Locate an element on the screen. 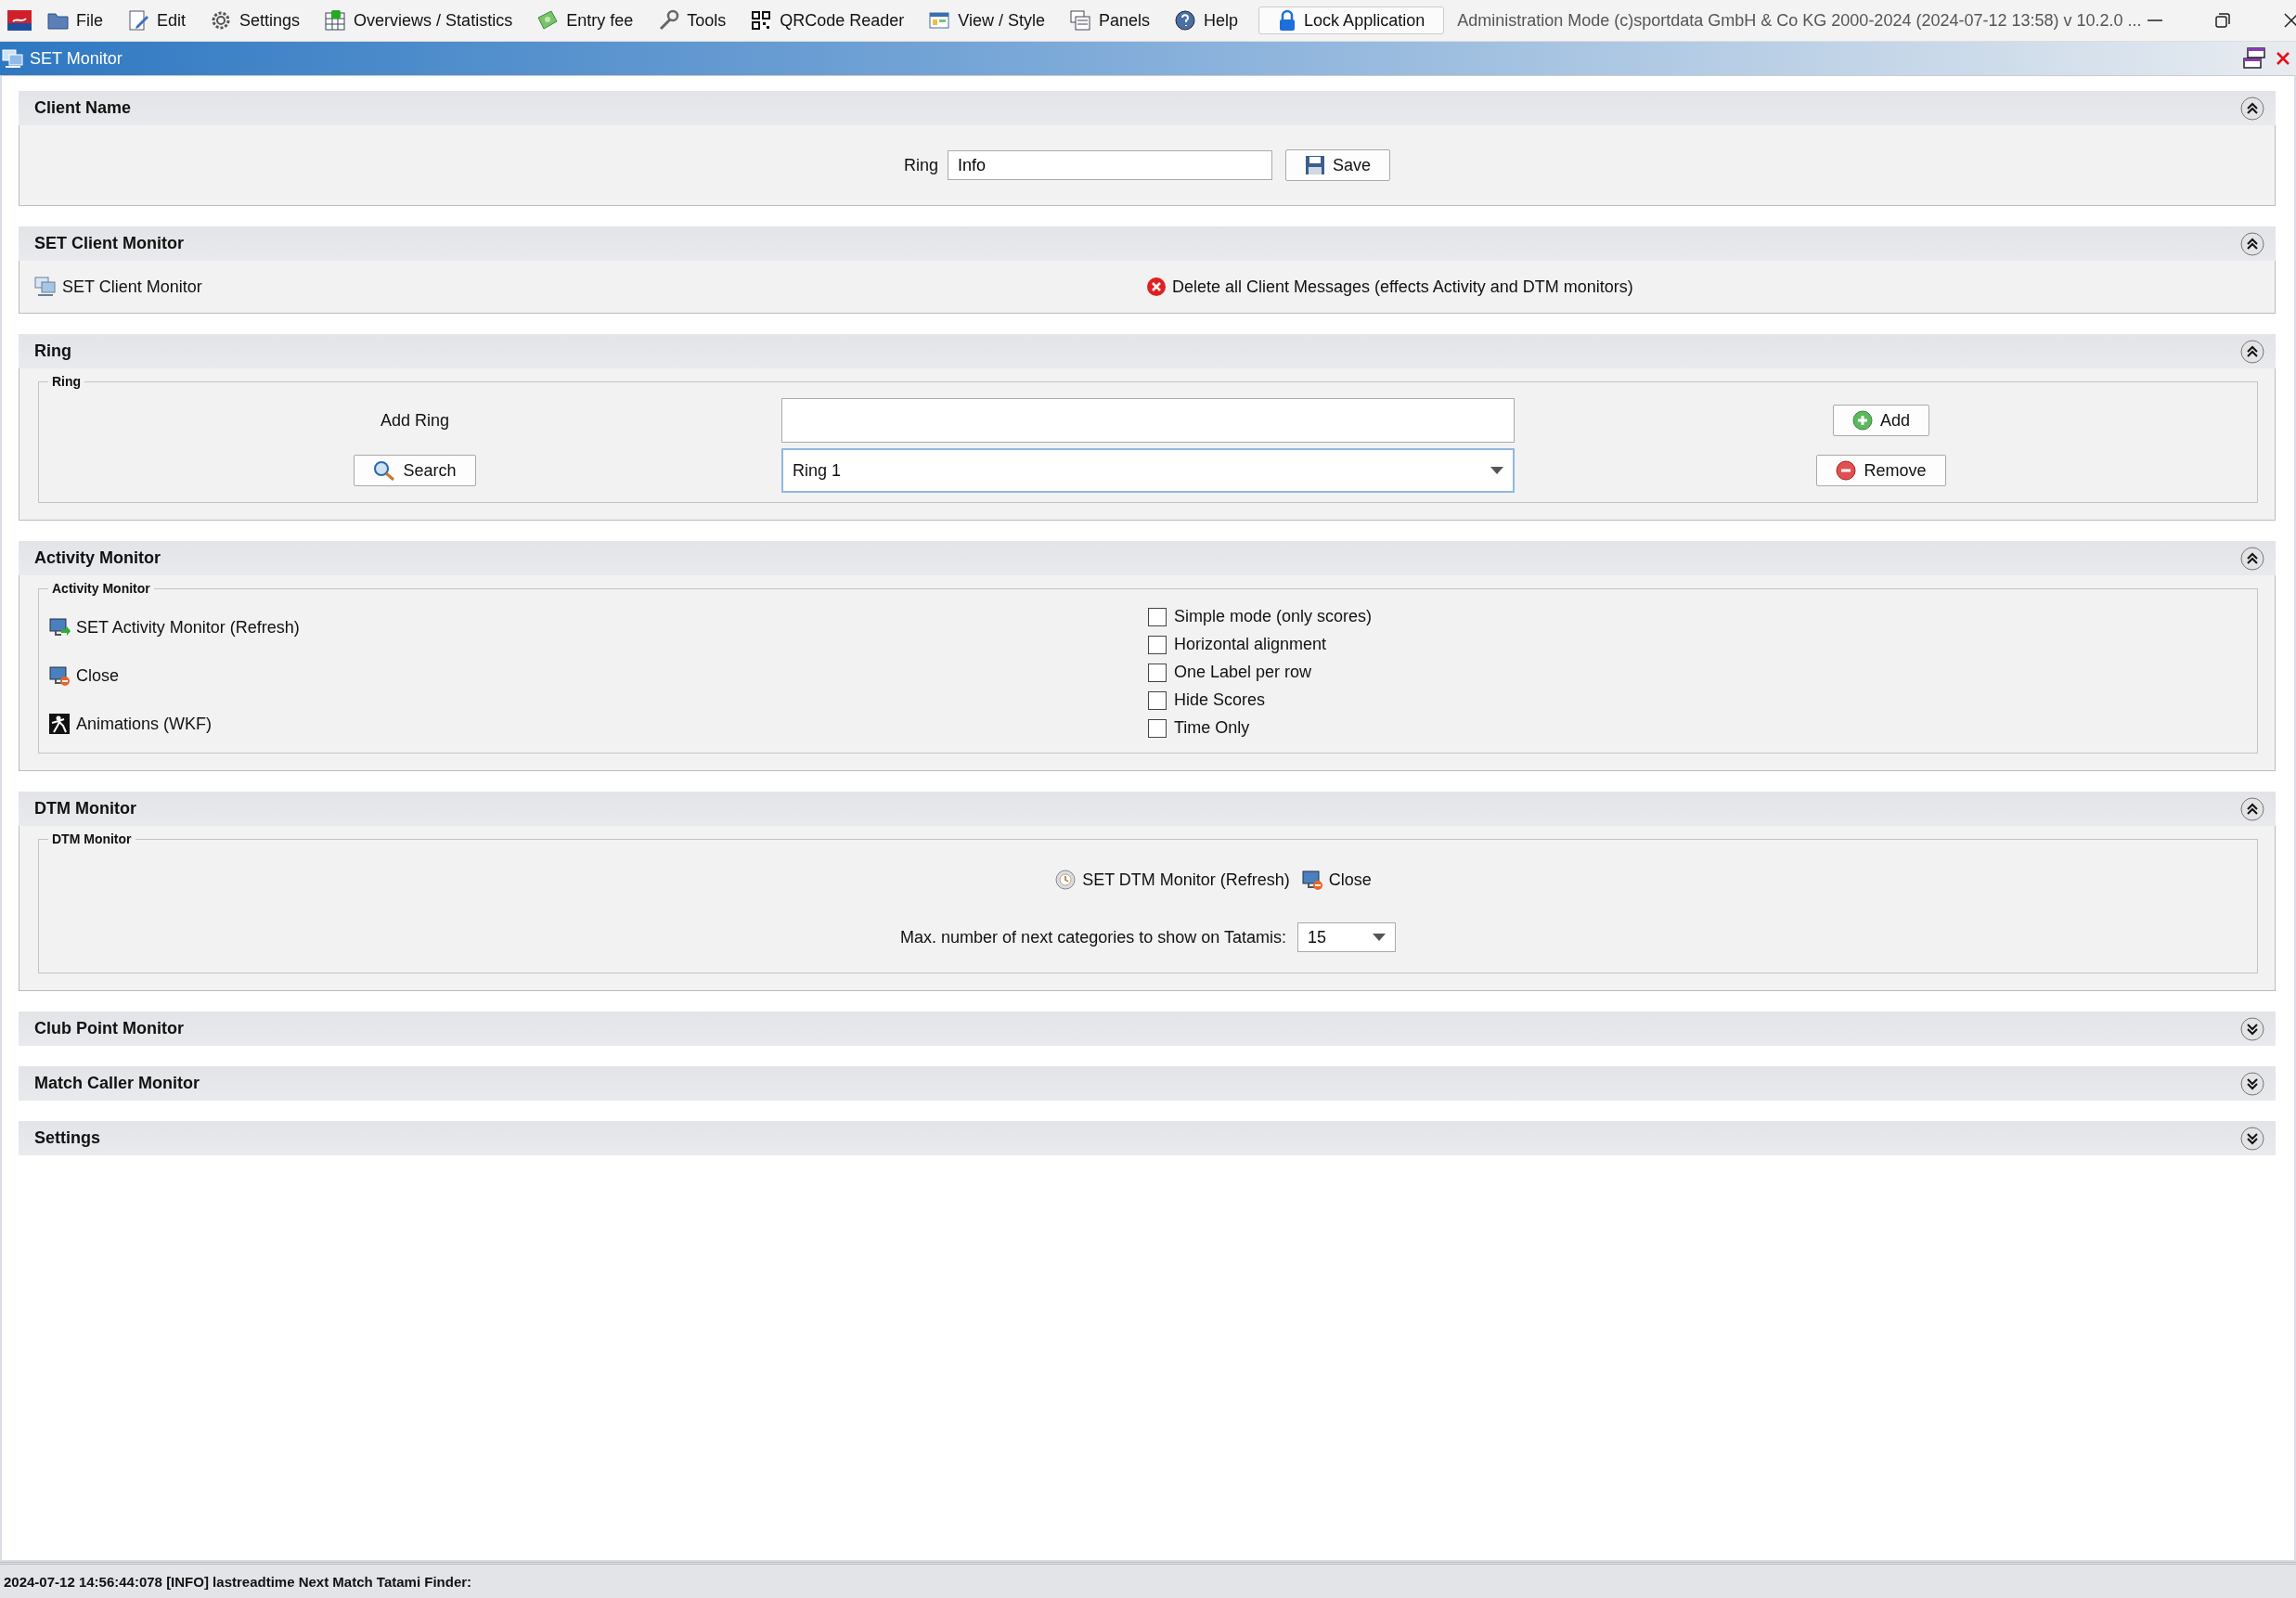 This screenshot has width=2296, height=1598. ring-dropdown: Ring 1 is located at coordinates (1148, 471).